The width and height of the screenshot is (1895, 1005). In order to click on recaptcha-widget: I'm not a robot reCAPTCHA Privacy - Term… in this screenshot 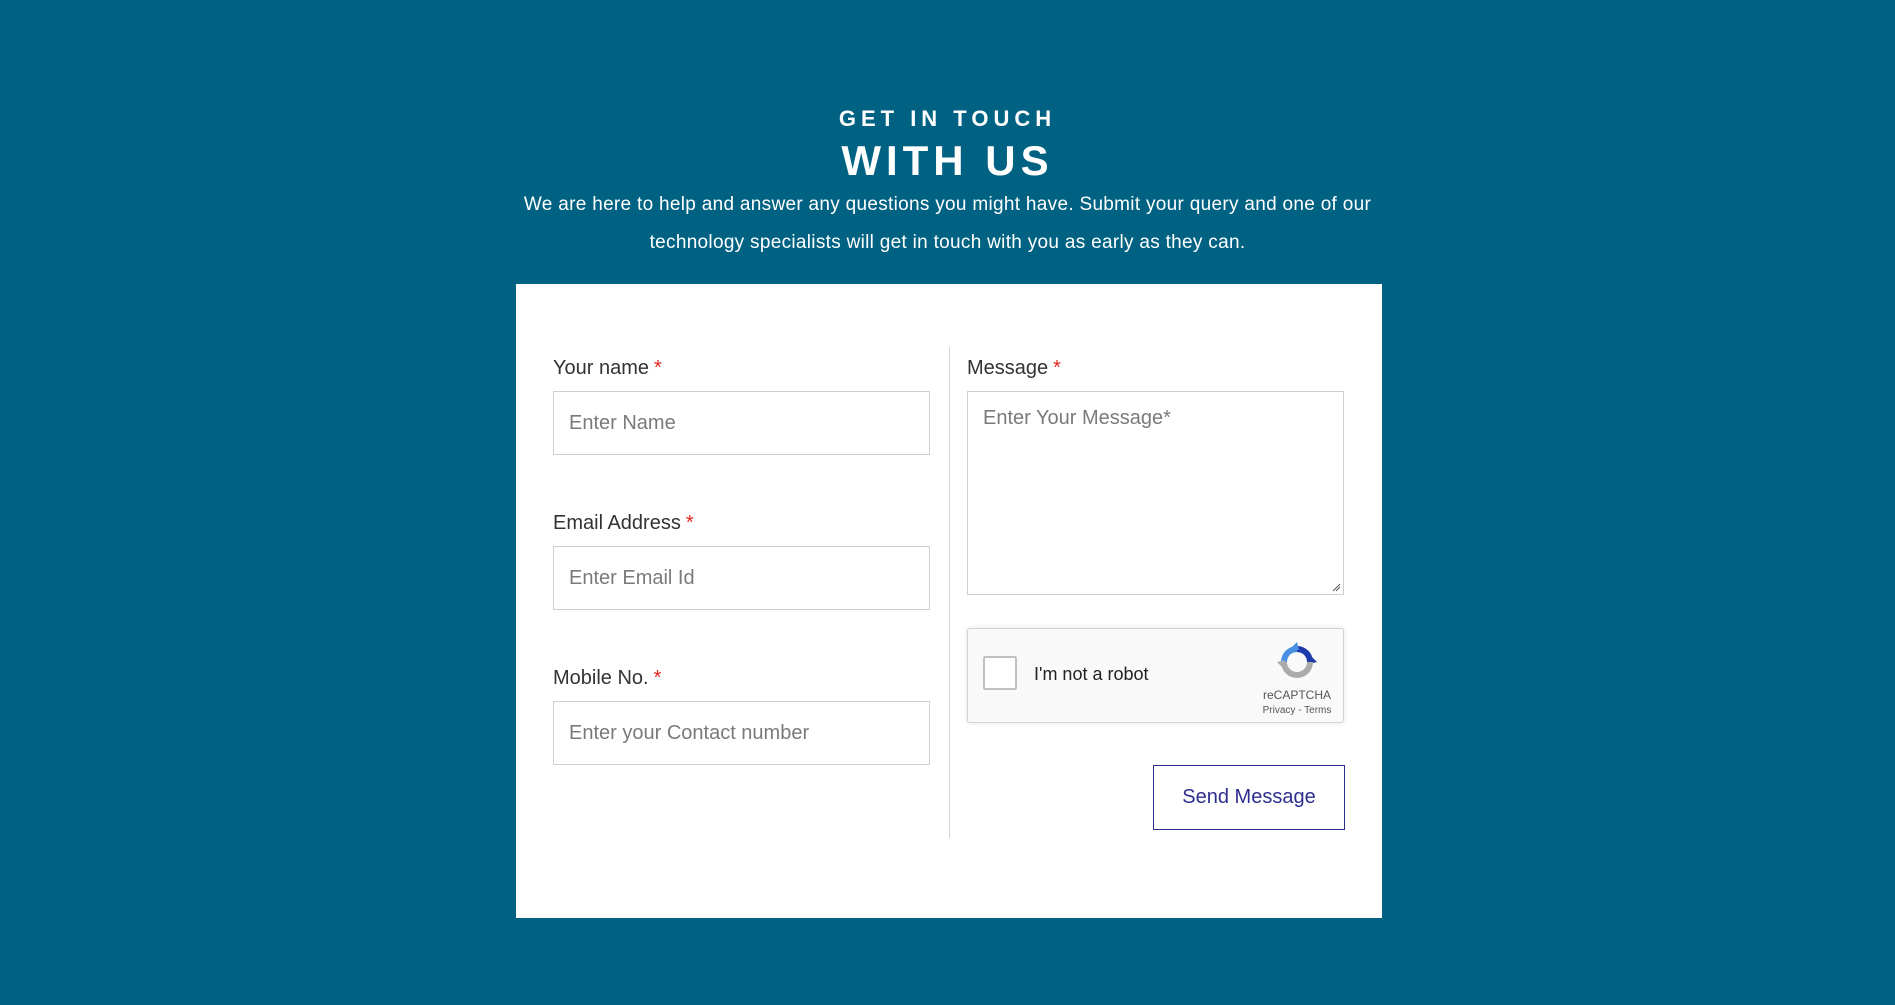, I will do `click(1155, 675)`.